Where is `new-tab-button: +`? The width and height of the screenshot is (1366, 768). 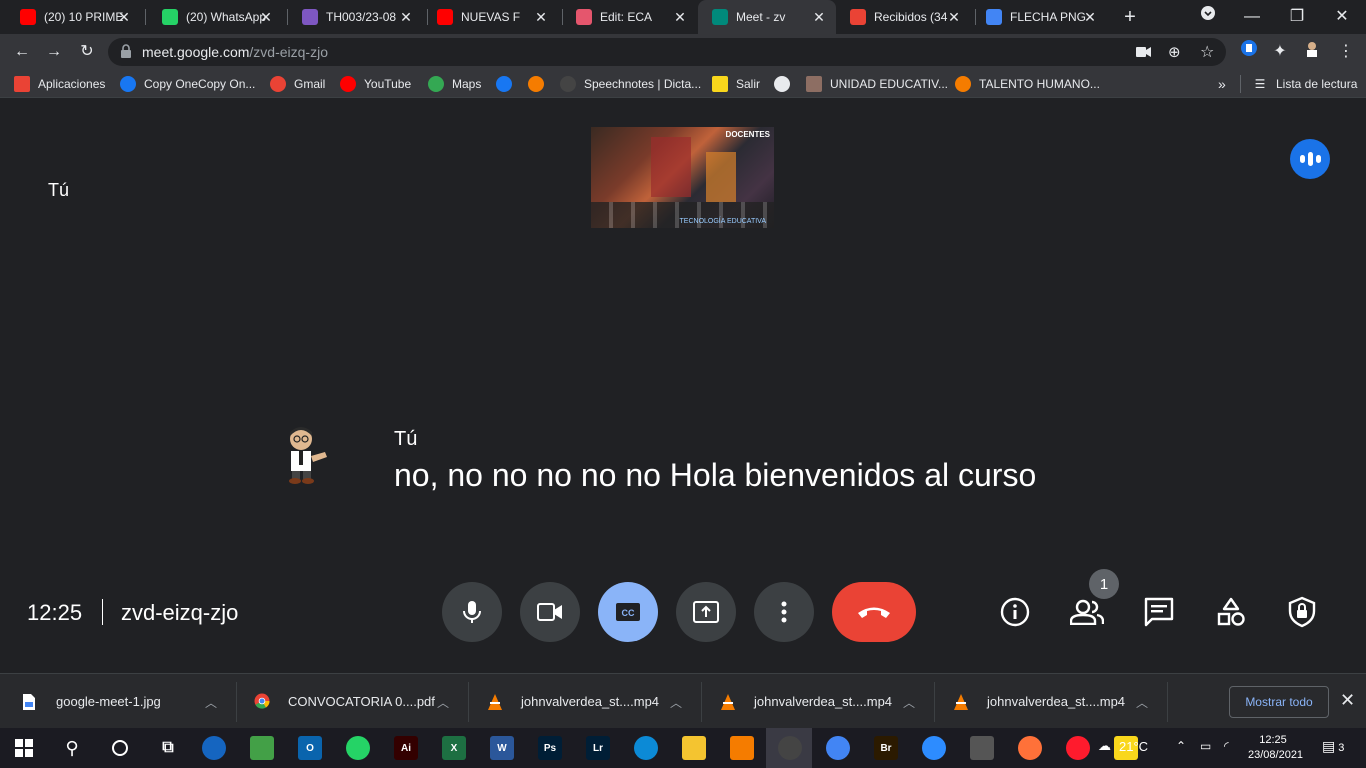
new-tab-button: + is located at coordinates (1130, 17).